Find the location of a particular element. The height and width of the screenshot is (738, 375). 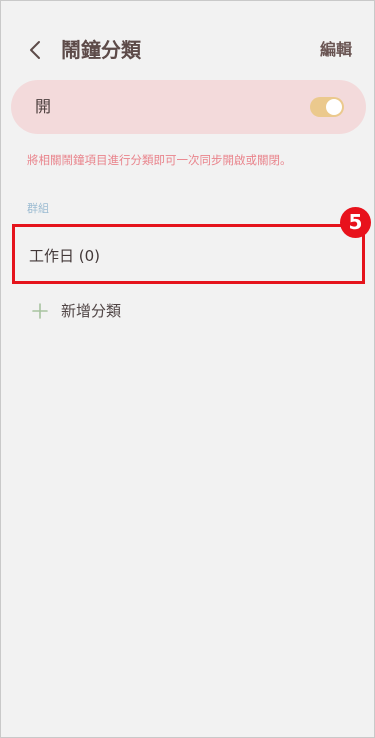

description-text: 將相關鬧鐘項目進行分類即可一次同步開啟或關閉。 is located at coordinates (159, 160).